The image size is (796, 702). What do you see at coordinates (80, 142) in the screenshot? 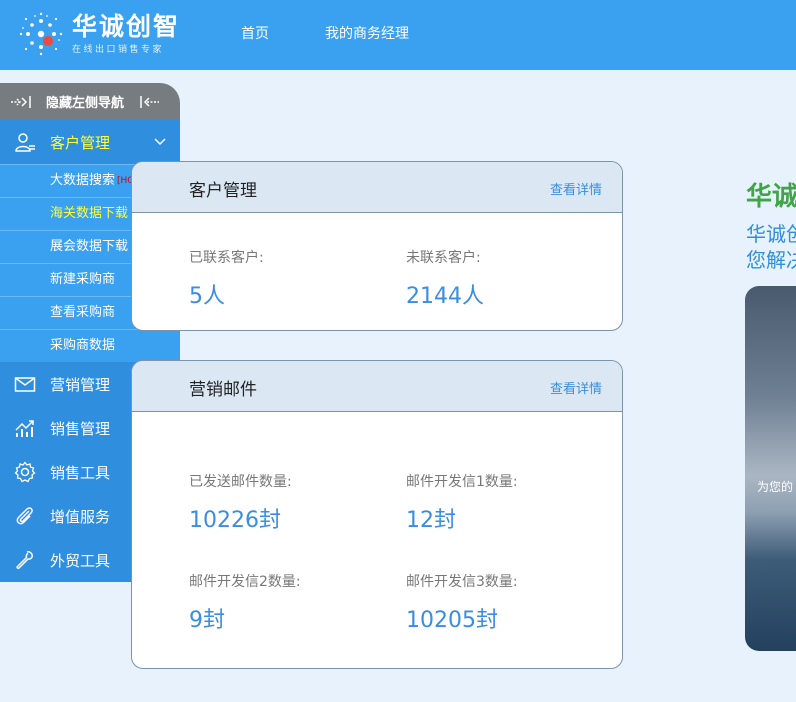
I see `menu-label: 客户管理` at bounding box center [80, 142].